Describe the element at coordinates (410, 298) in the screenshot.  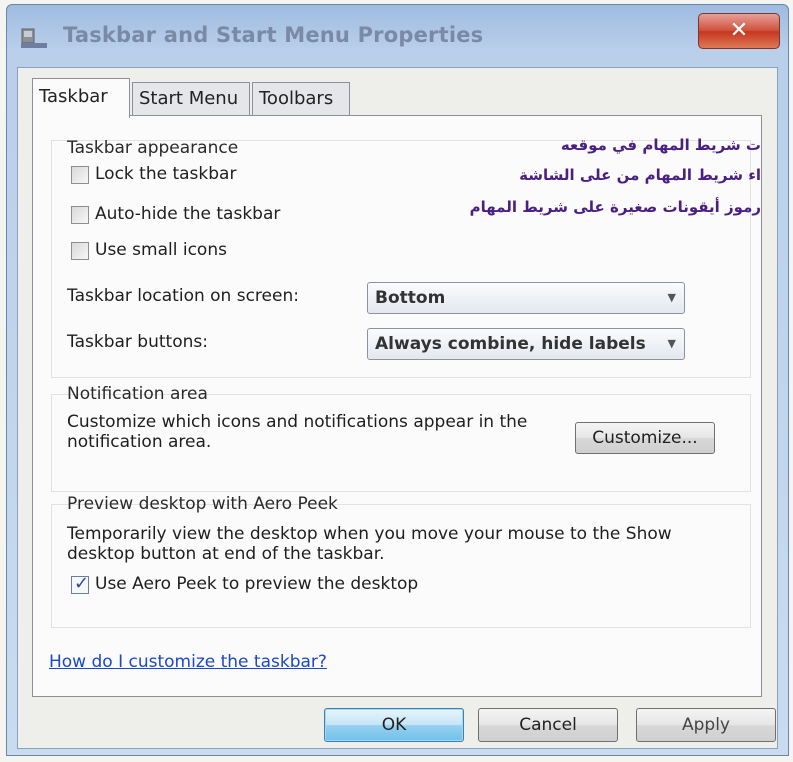
I see `taskbar-location-value: Bottom` at that location.